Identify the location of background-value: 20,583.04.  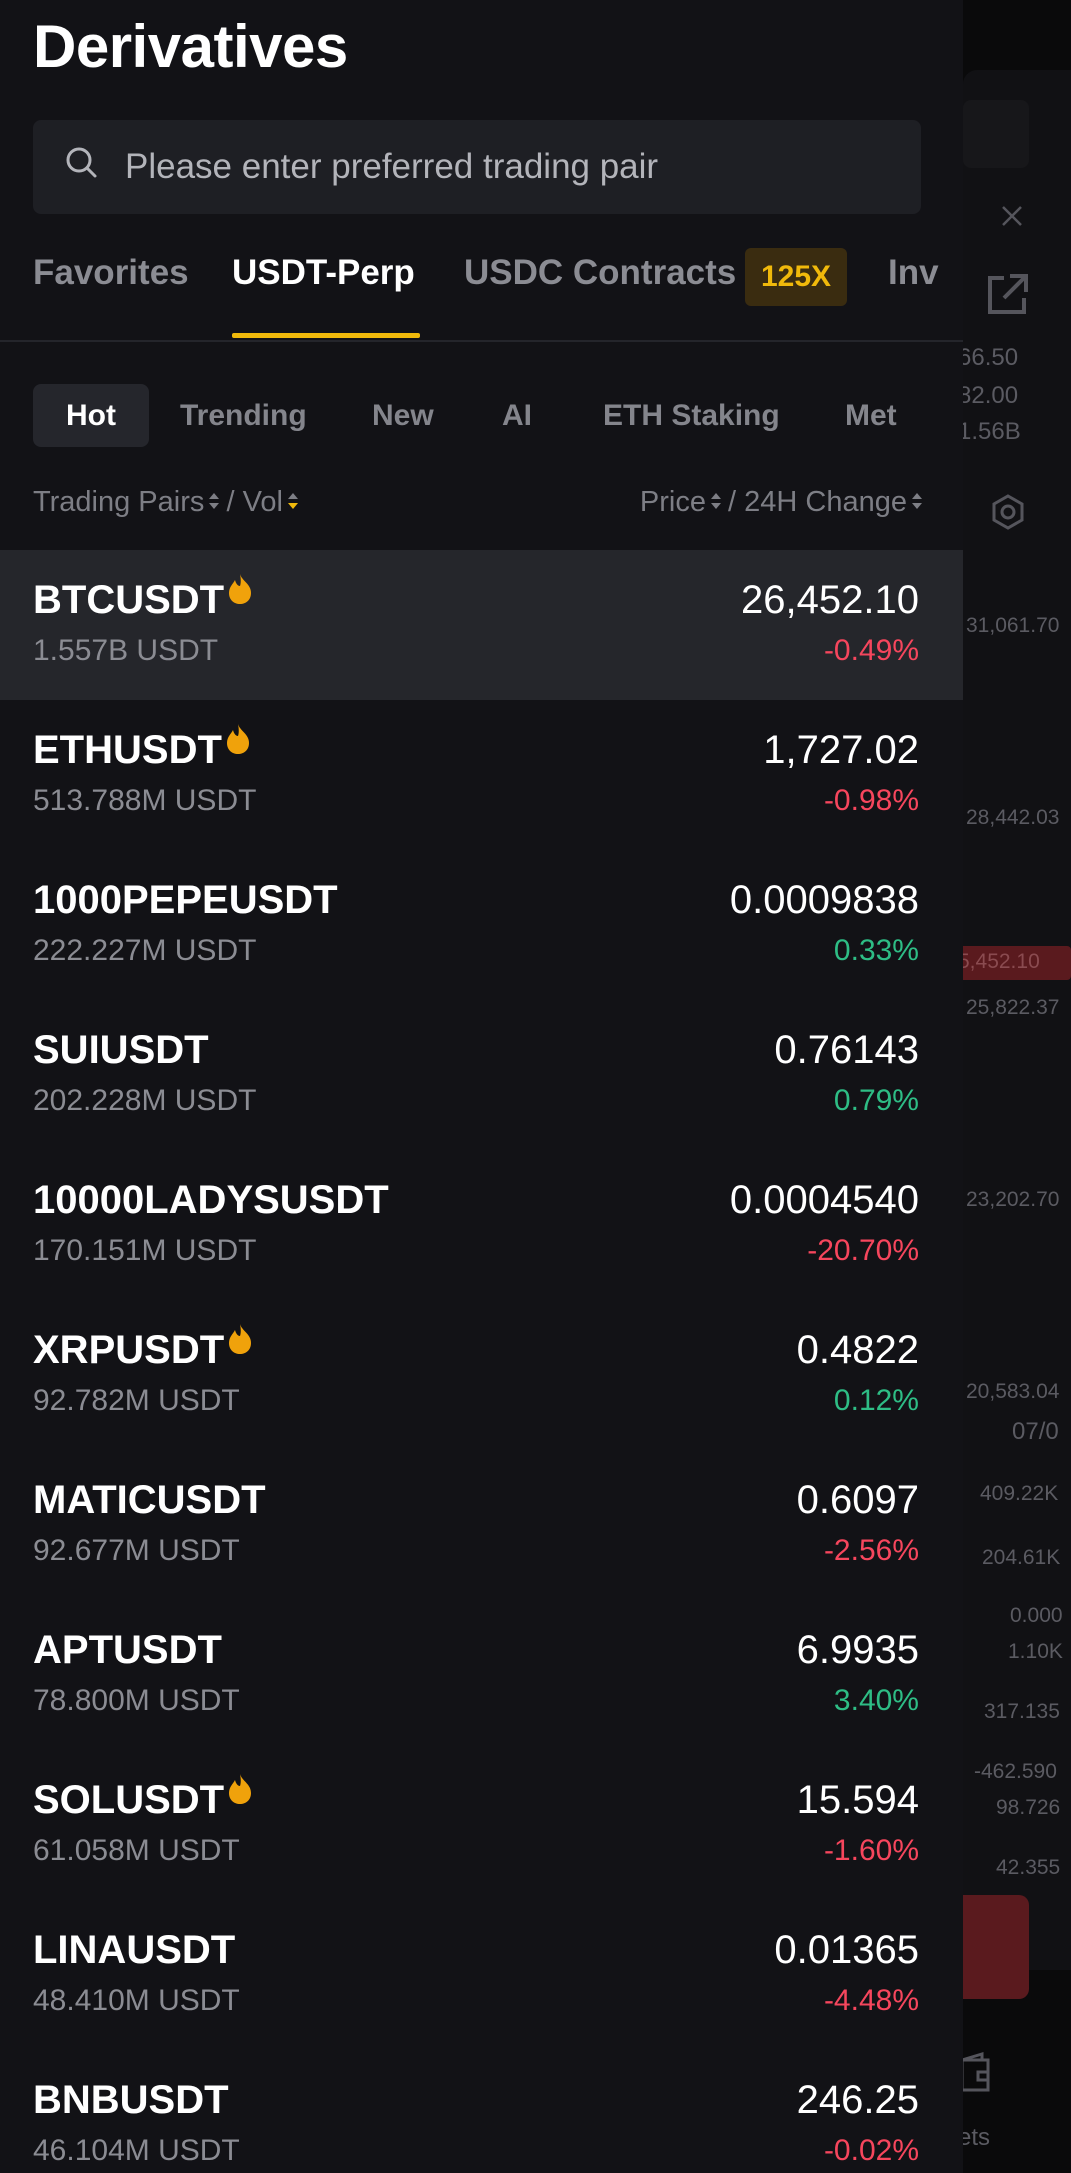
(1013, 1391).